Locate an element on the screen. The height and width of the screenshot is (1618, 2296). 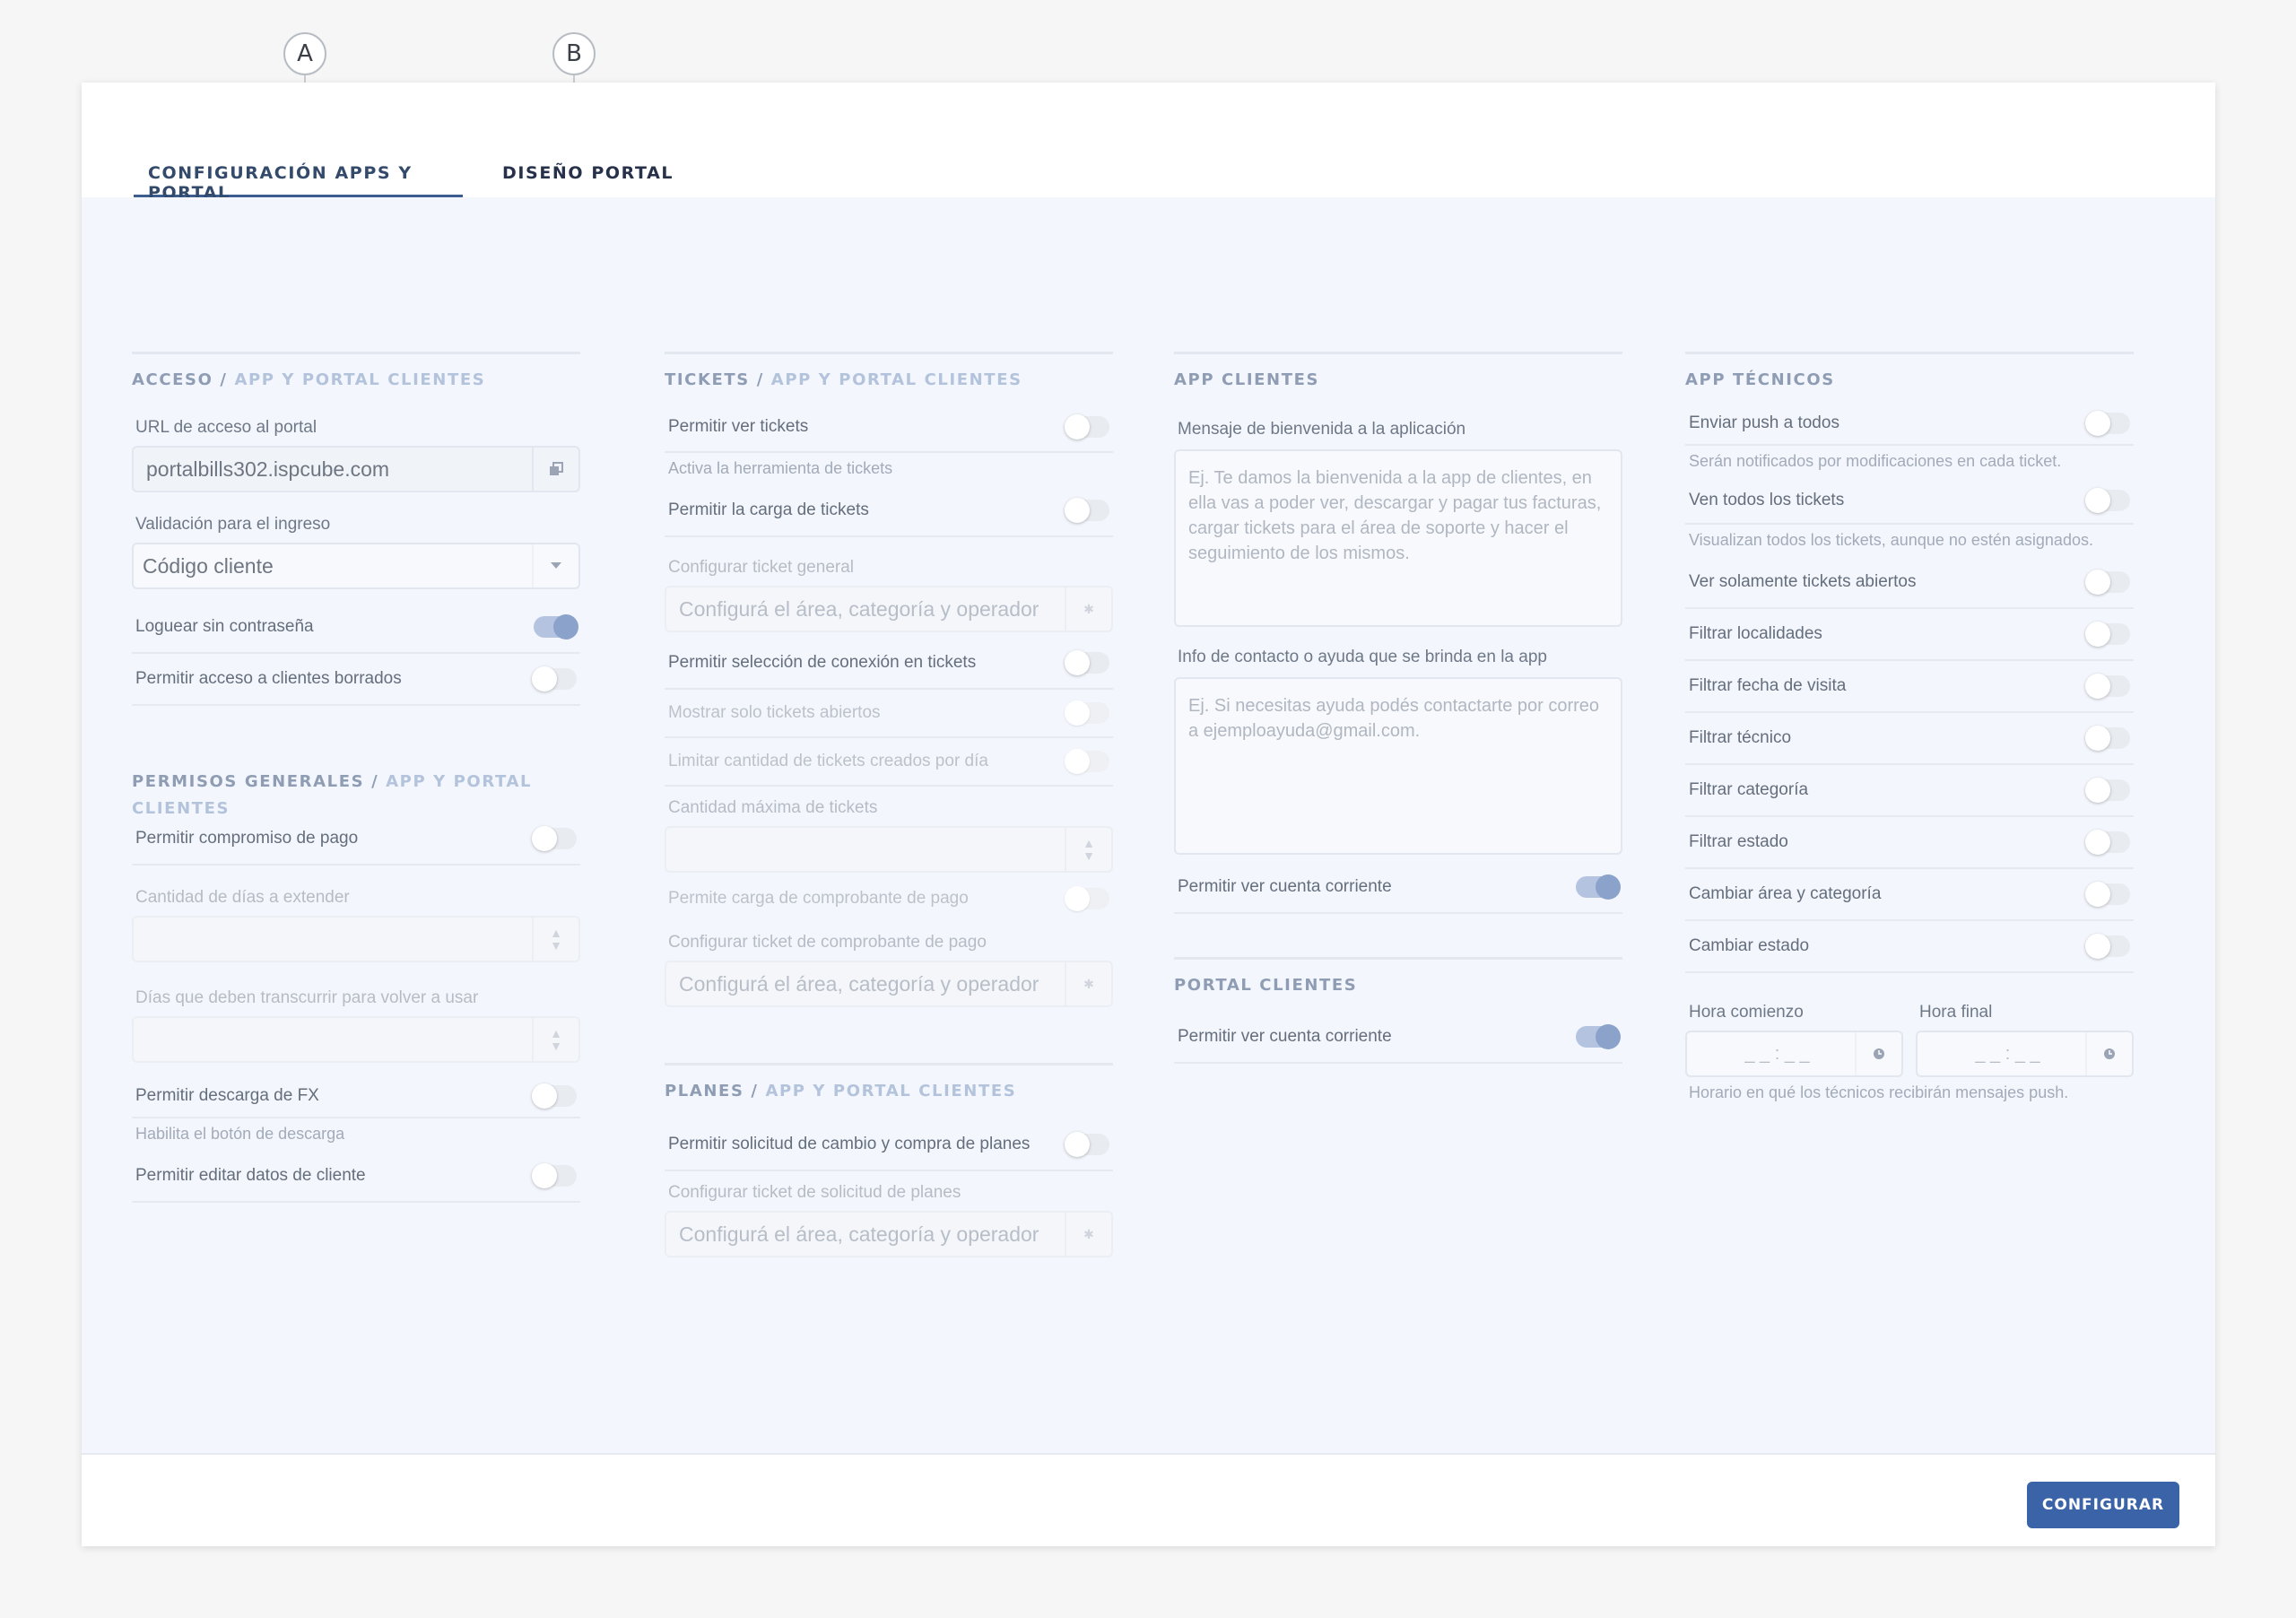
solo-abiertos-toggle is located at coordinates (1087, 713).